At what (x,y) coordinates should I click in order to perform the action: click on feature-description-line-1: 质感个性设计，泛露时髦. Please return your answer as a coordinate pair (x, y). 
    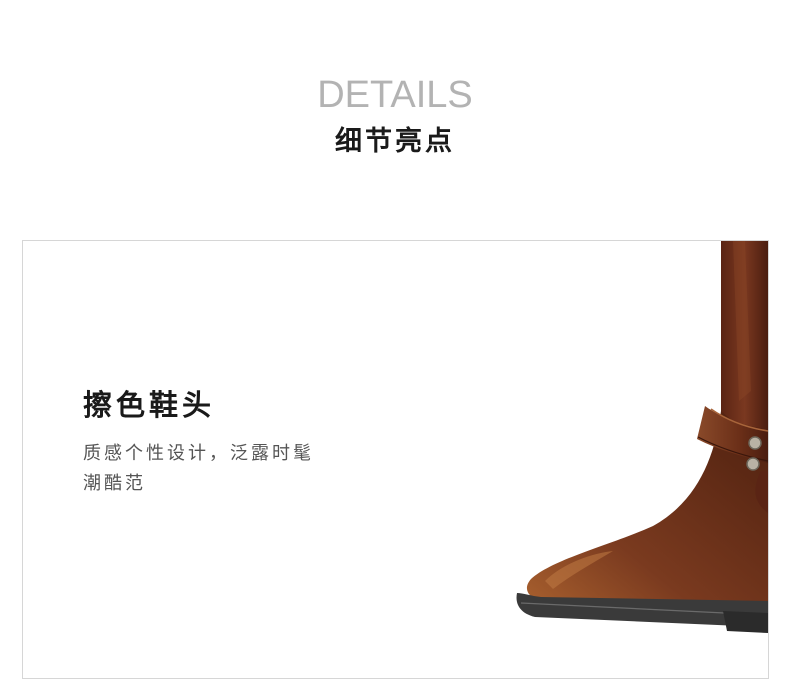
    Looking at the image, I should click on (198, 453).